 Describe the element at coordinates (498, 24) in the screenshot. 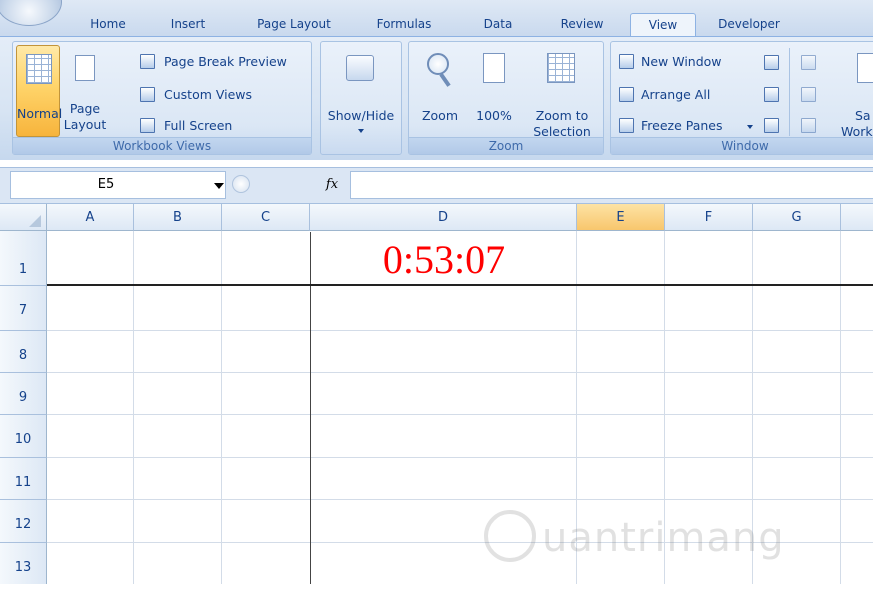

I see `tab-data: Data` at that location.